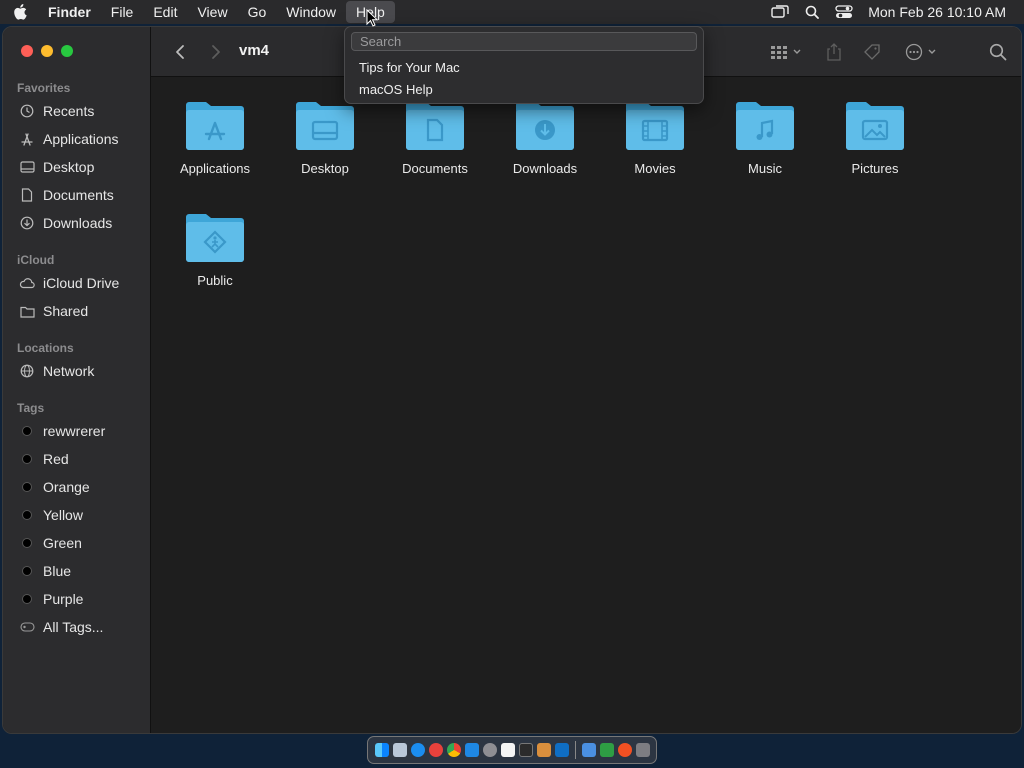  What do you see at coordinates (27, 139) in the screenshot?
I see `app-store-a-icon` at bounding box center [27, 139].